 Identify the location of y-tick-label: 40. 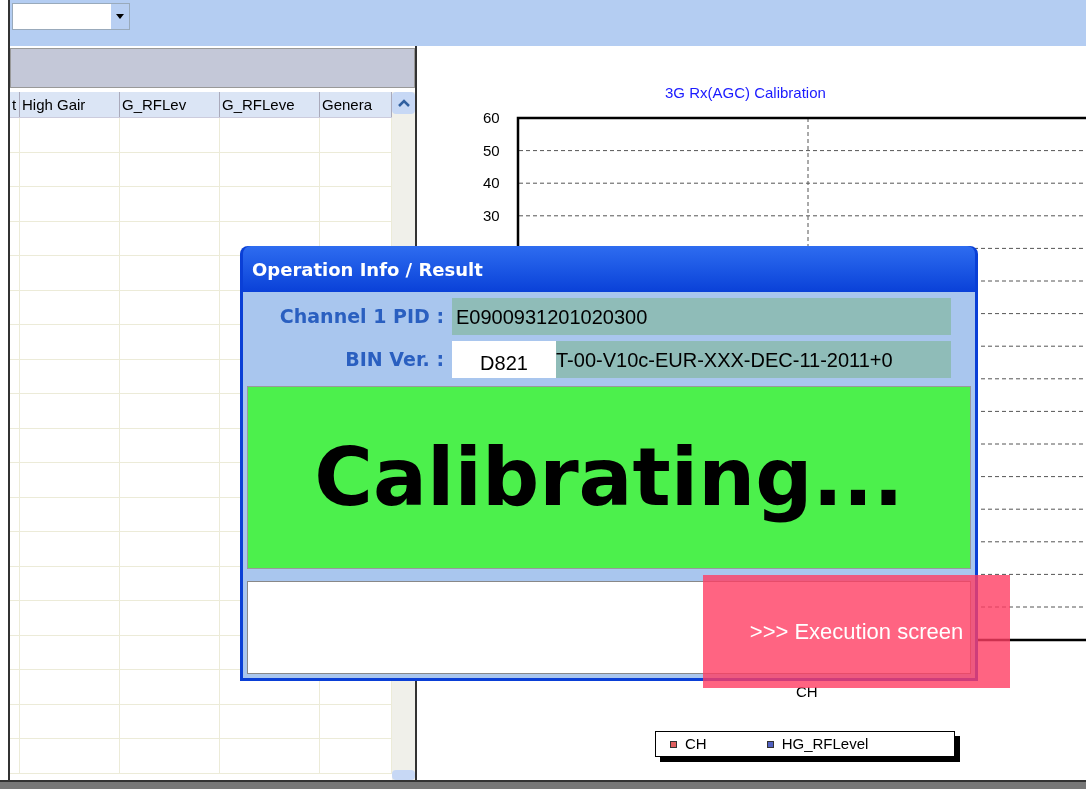
(491, 183).